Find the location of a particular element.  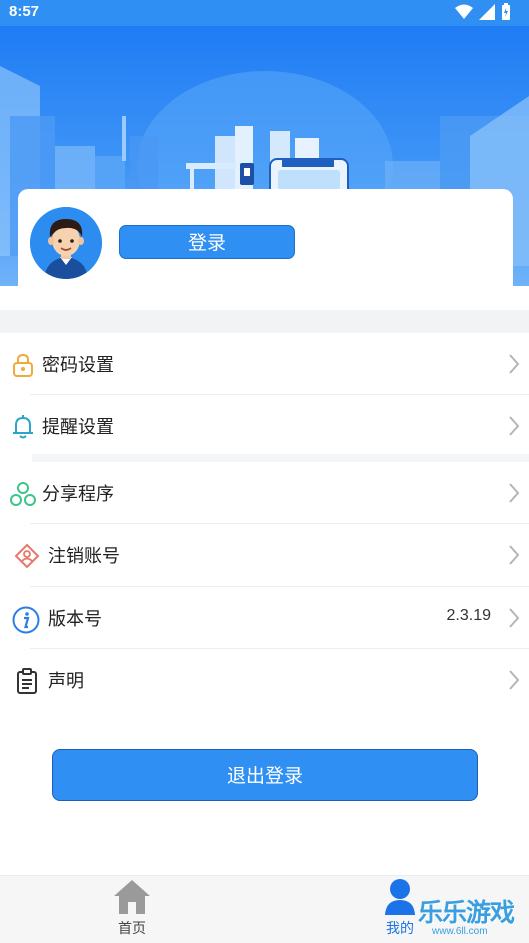

status-icons is located at coordinates (483, 12).